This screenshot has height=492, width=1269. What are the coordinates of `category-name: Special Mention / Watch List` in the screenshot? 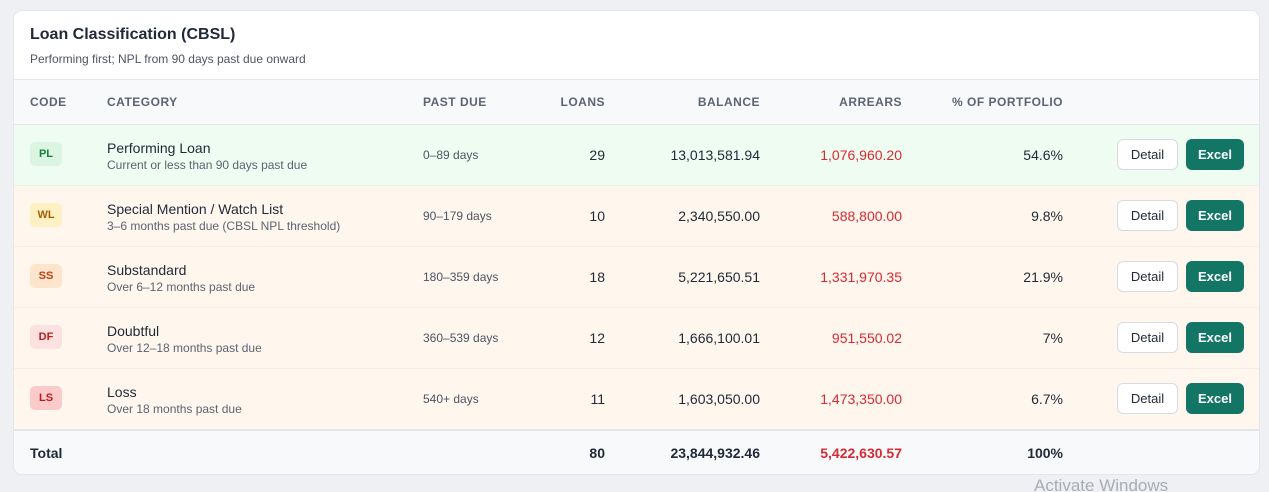 It's located at (195, 209).